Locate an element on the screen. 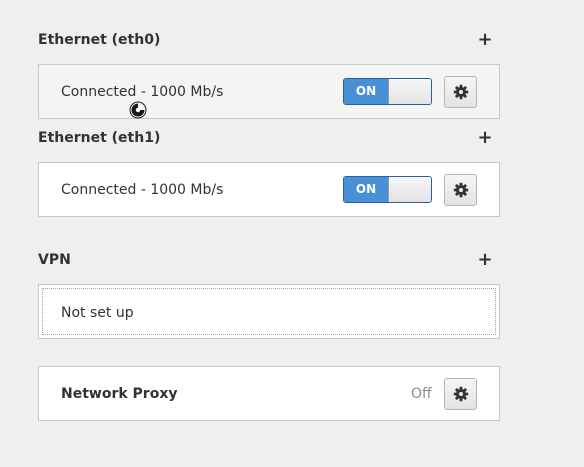 The width and height of the screenshot is (584, 467). vpn-row: Not set up is located at coordinates (269, 311).